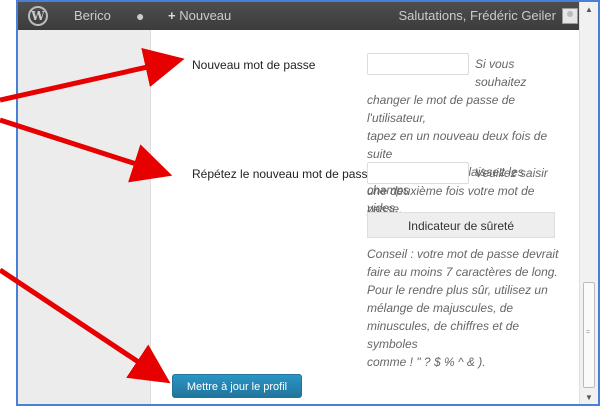 The image size is (600, 419). I want to click on arrow-to-update-button, so click(85, 325).